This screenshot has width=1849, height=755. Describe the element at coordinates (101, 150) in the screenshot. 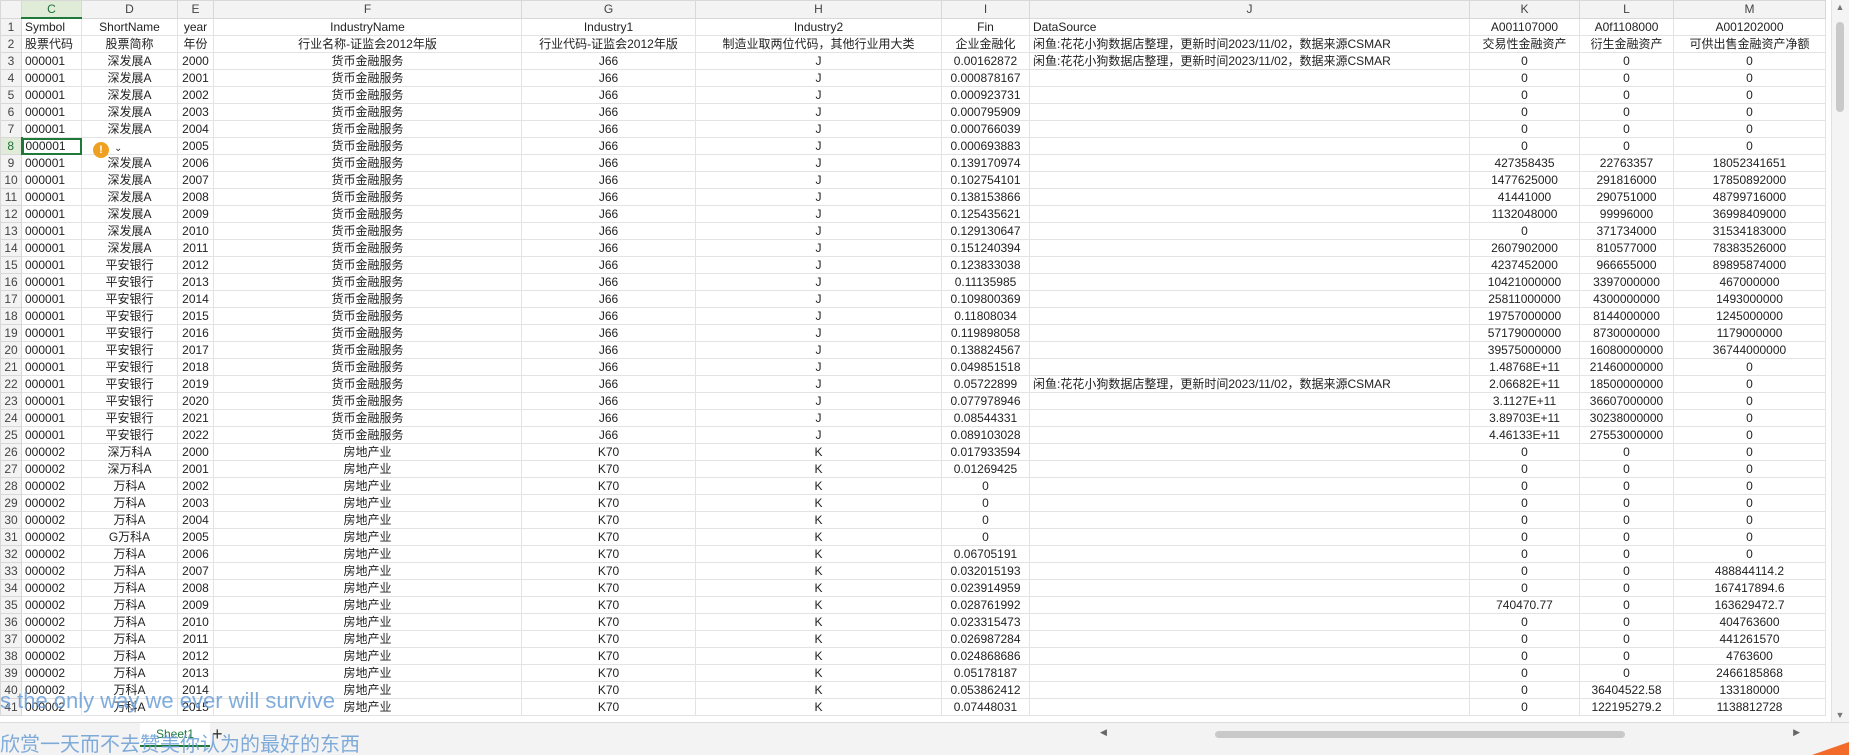

I see `warning-icon: !` at that location.